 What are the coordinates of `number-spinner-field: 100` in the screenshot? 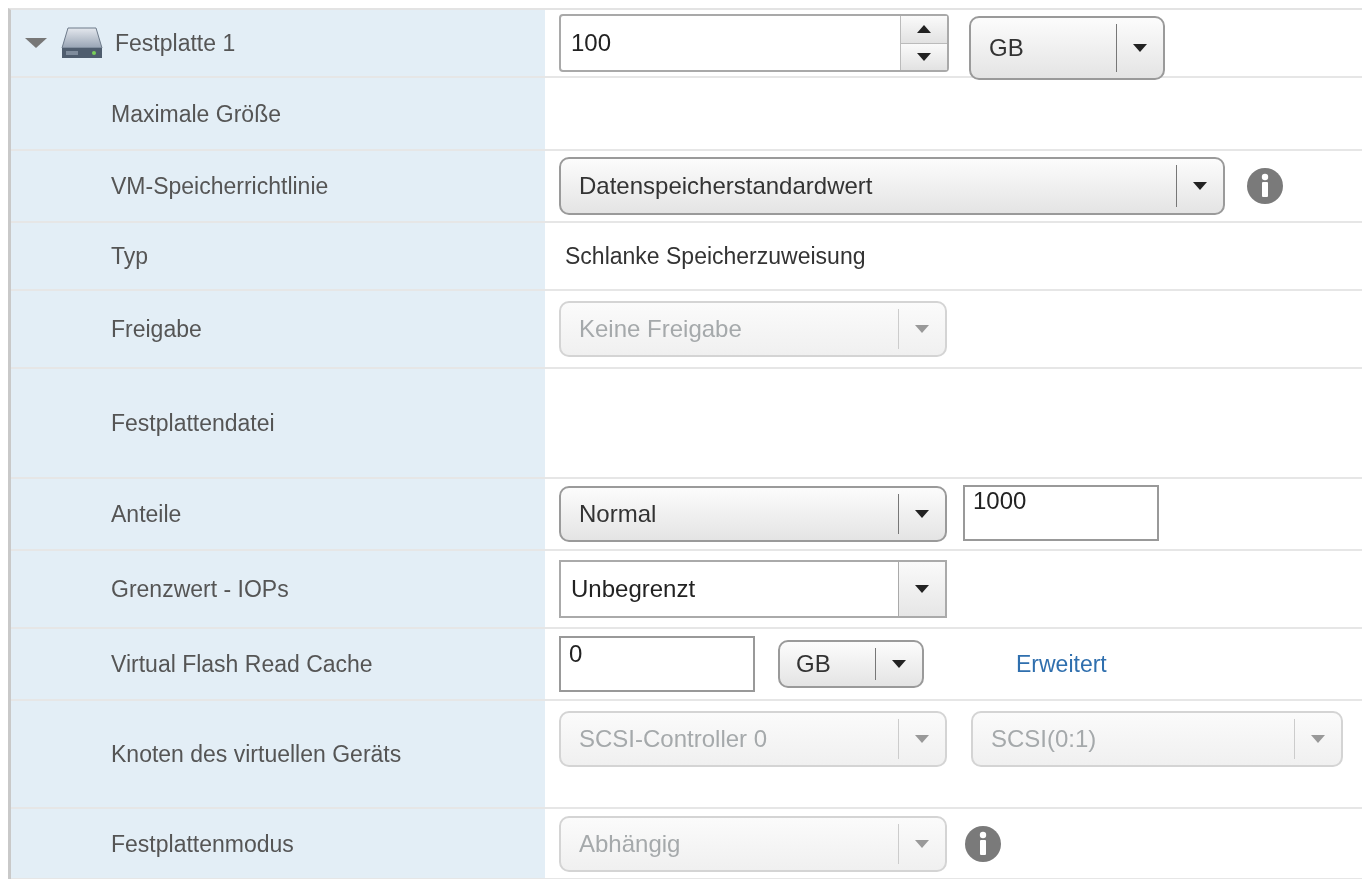 It's located at (754, 43).